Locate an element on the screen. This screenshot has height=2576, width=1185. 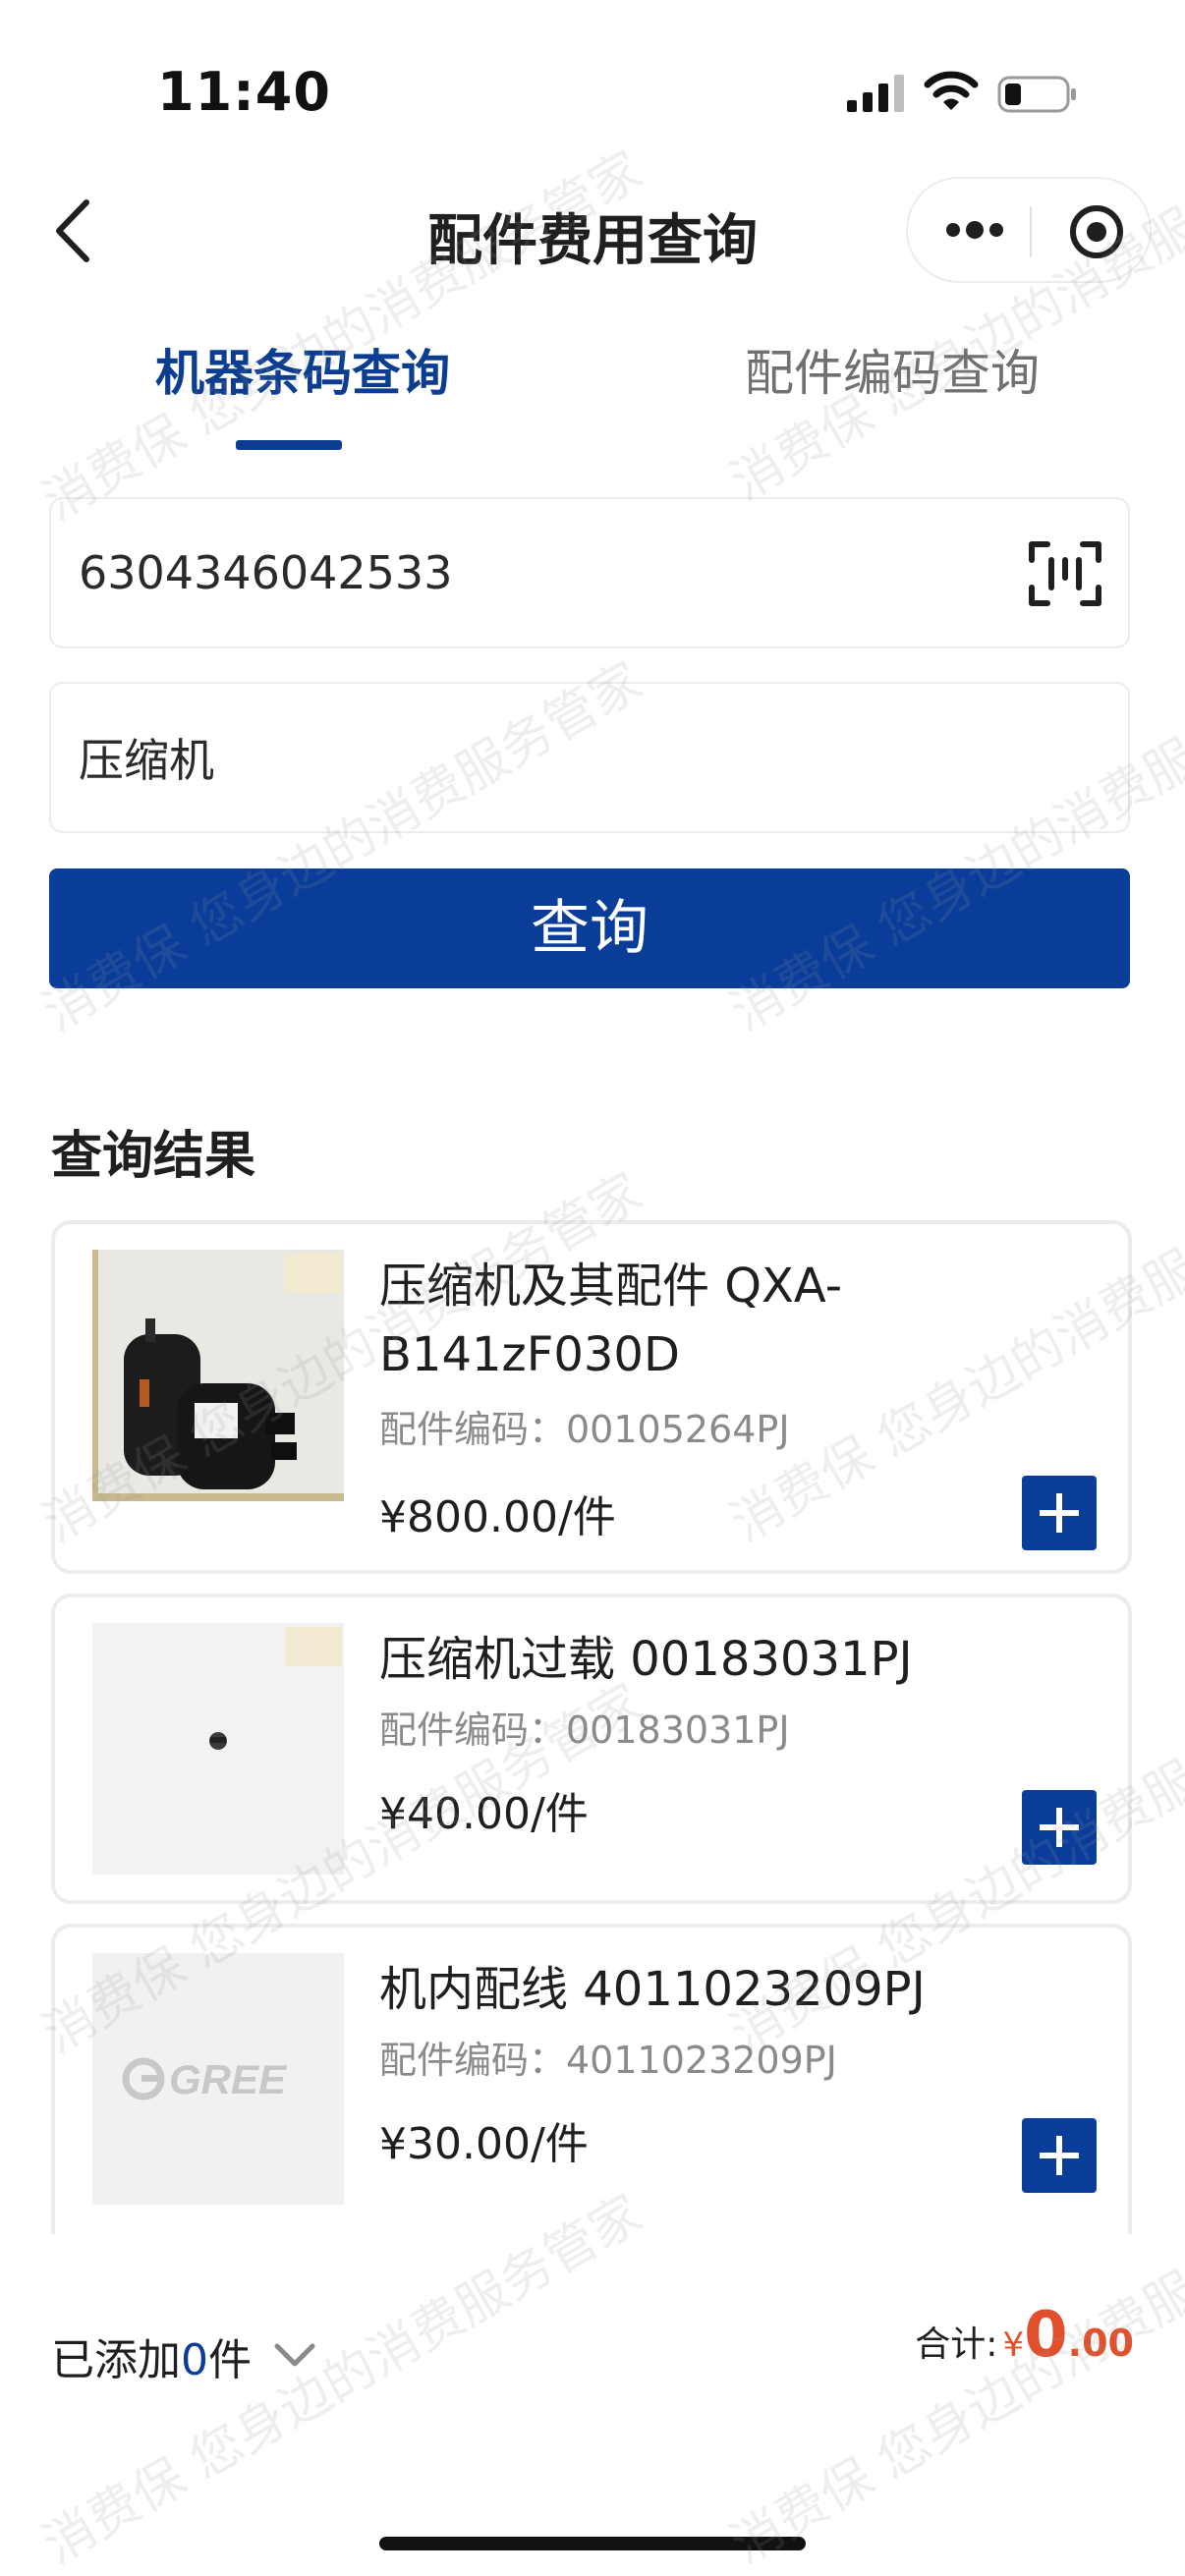
item-code: 配件编码：00183031PJ is located at coordinates (585, 1730).